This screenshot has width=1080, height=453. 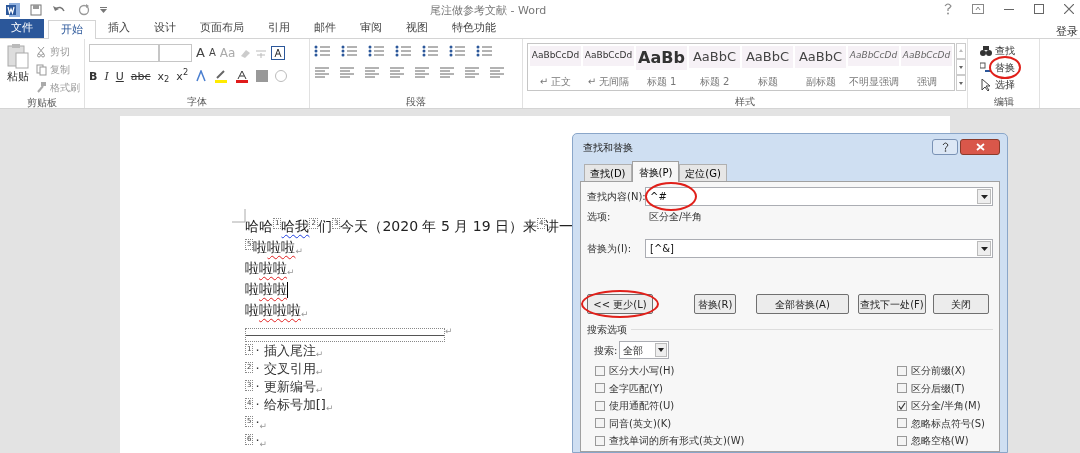 What do you see at coordinates (201, 76) in the screenshot?
I see `text-effect-icon` at bounding box center [201, 76].